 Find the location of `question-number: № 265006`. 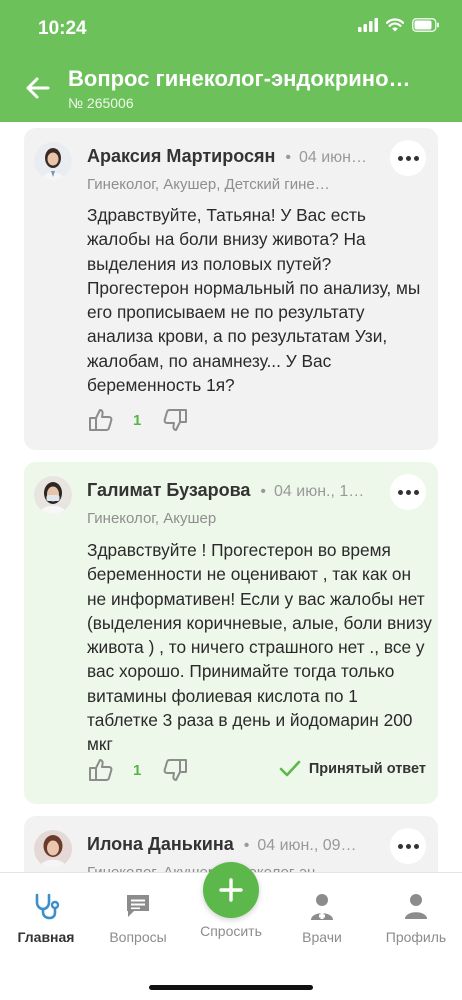

question-number: № 265006 is located at coordinates (101, 103).